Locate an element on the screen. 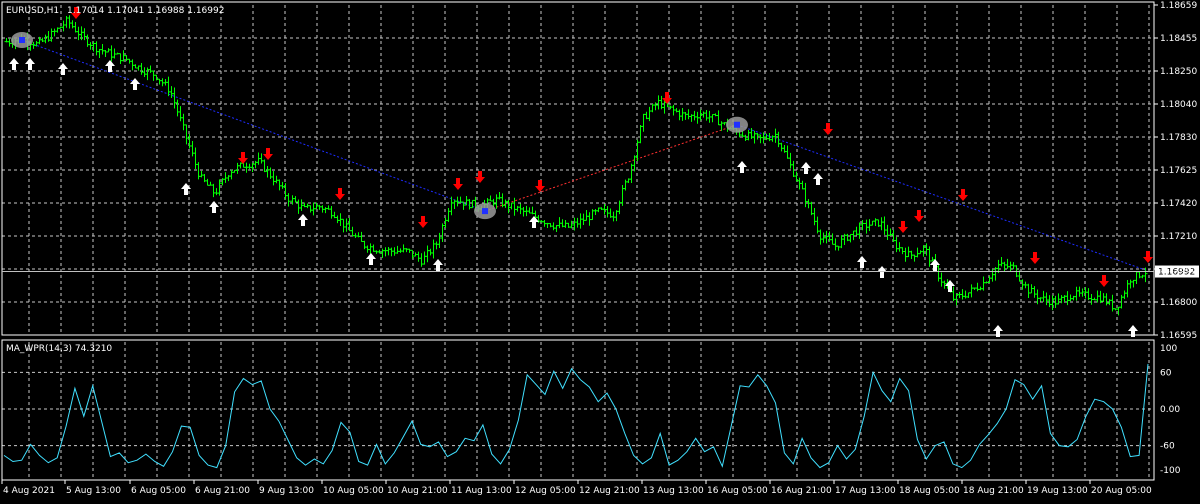 Image resolution: width=1200 pixels, height=504 pixels. y-tick-label: 1.18659 is located at coordinates (1178, 6).